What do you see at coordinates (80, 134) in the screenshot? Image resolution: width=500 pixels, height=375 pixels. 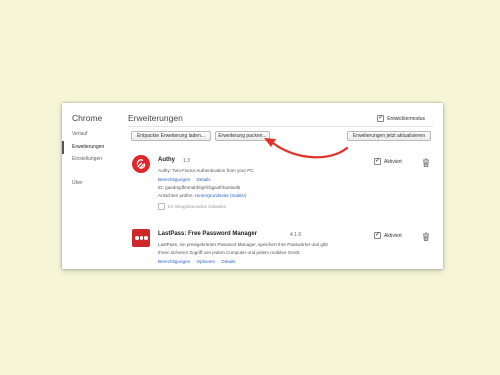 I see `sidebar-item-history: Verlauf` at bounding box center [80, 134].